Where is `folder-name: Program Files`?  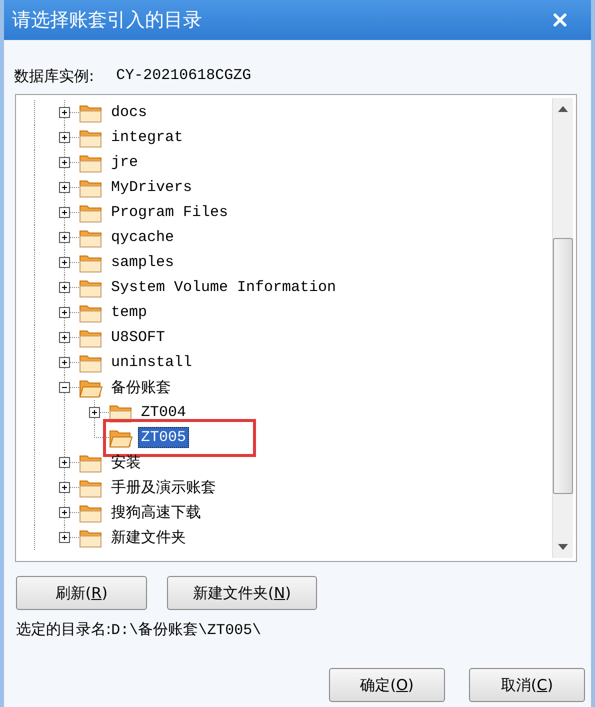
folder-name: Program Files is located at coordinates (170, 212).